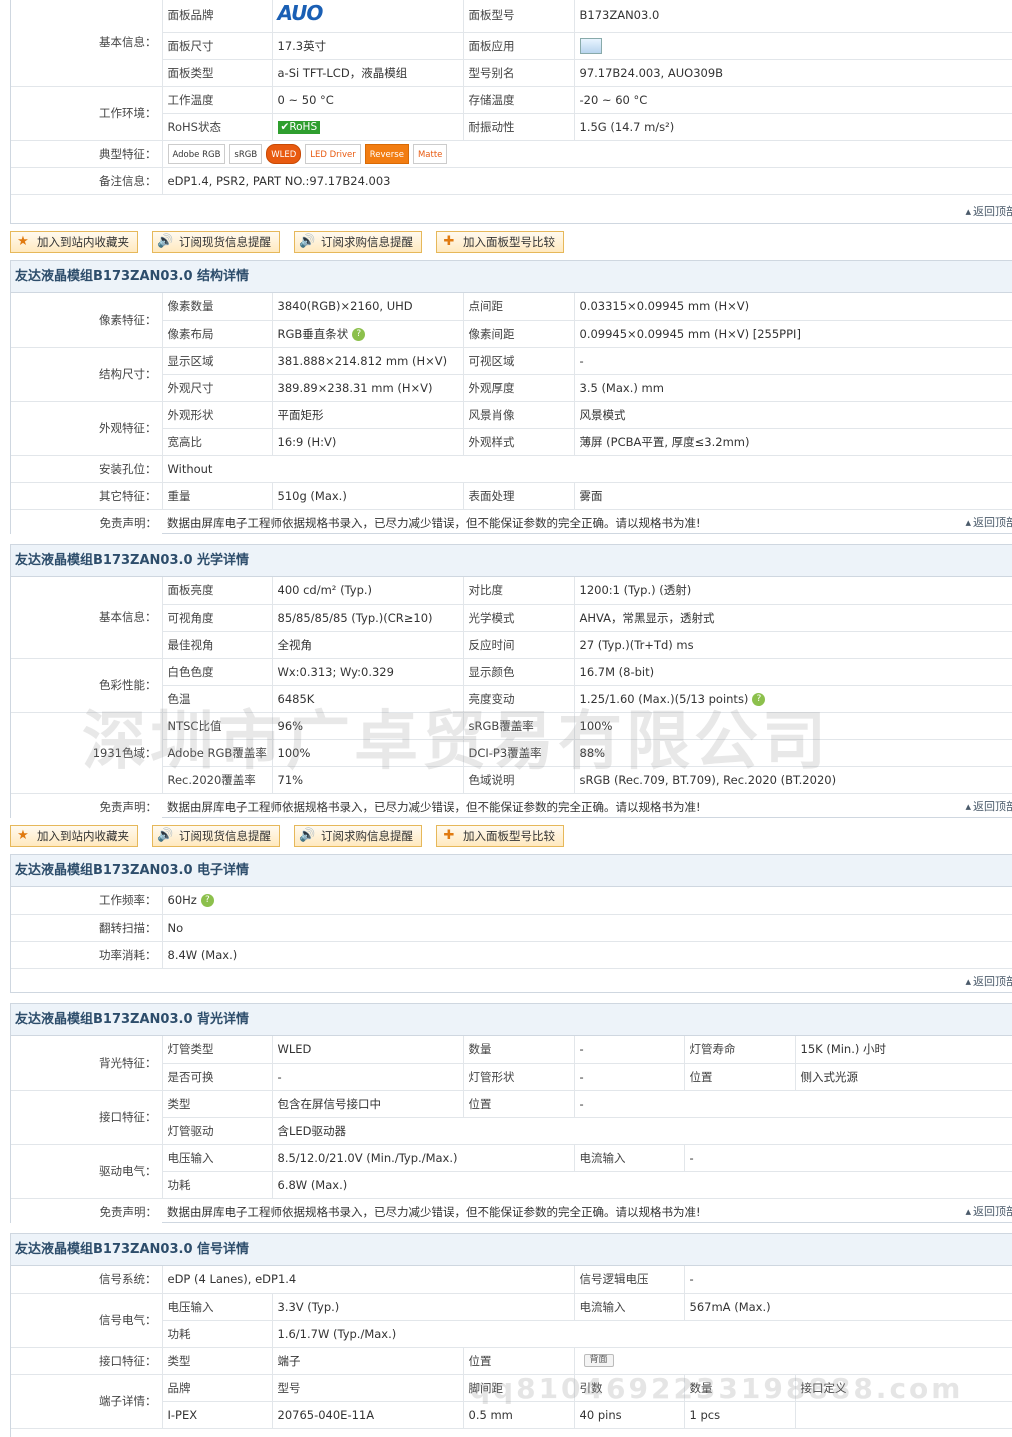 Image resolution: width=1012 pixels, height=1437 pixels. I want to click on srgb-label: sRGB覆盖率, so click(518, 726).